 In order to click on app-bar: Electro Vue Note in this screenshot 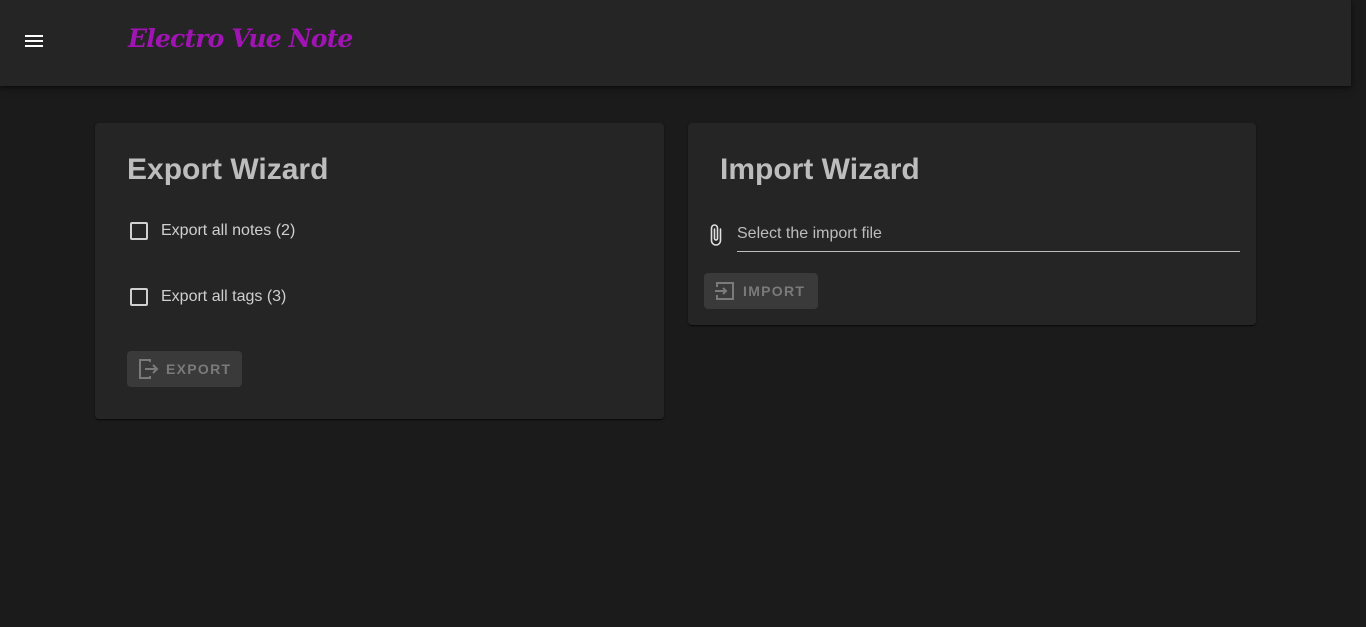, I will do `click(675, 43)`.